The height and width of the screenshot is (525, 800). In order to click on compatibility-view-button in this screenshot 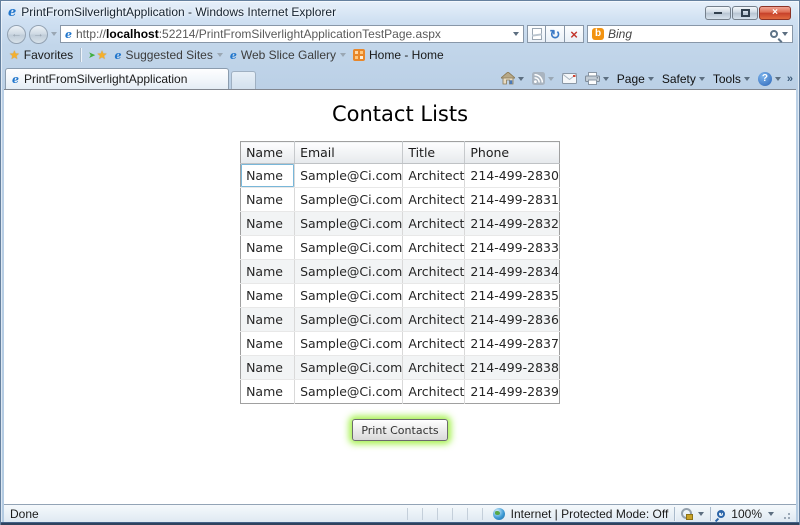, I will do `click(536, 34)`.